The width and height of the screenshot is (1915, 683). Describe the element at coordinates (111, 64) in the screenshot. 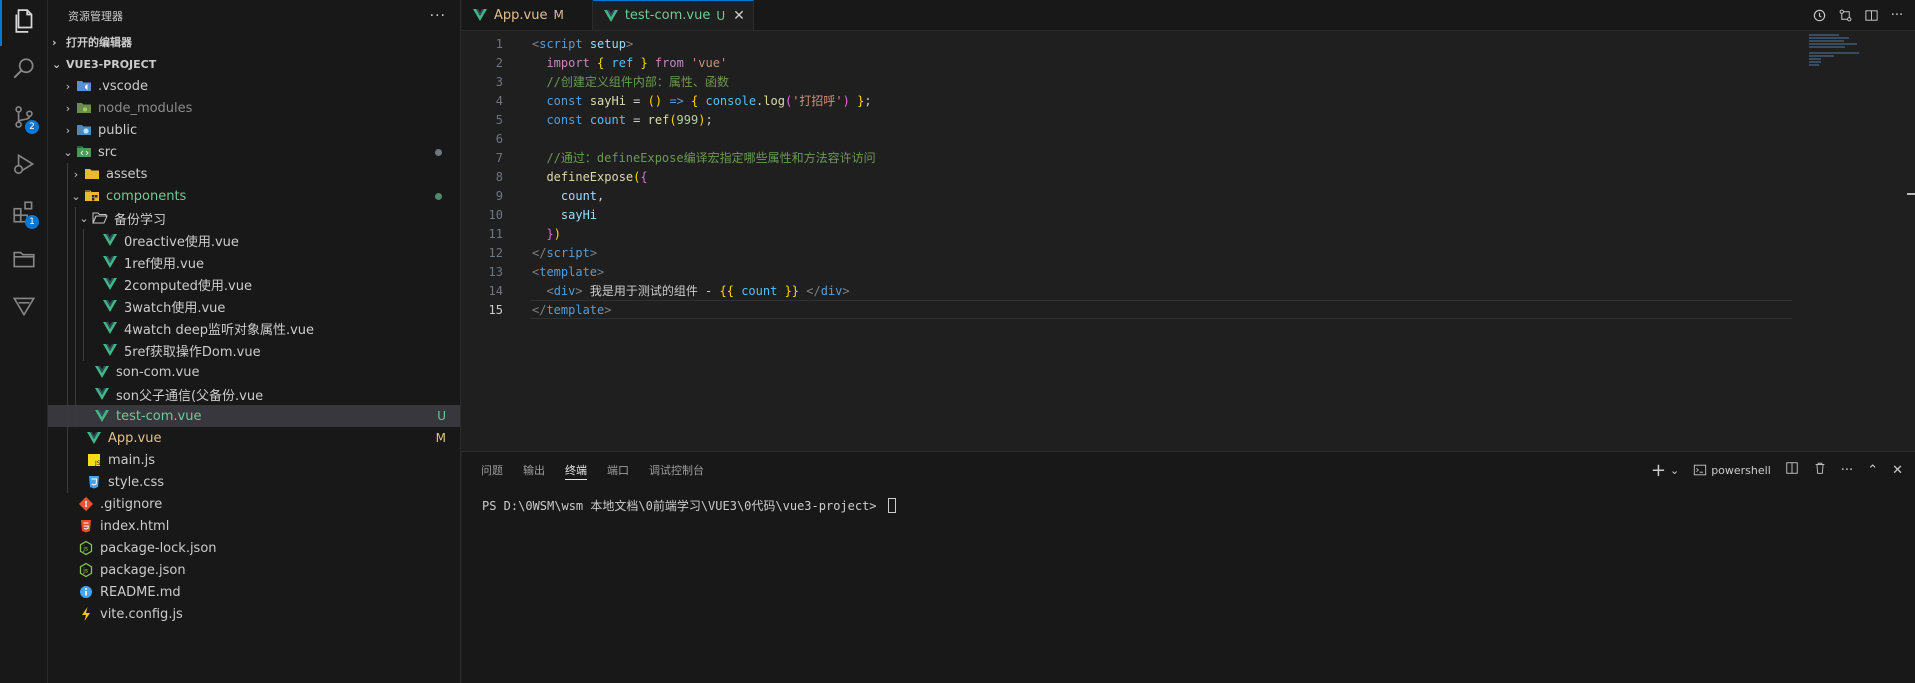

I see `project-label: VUE3-PROJECT` at that location.